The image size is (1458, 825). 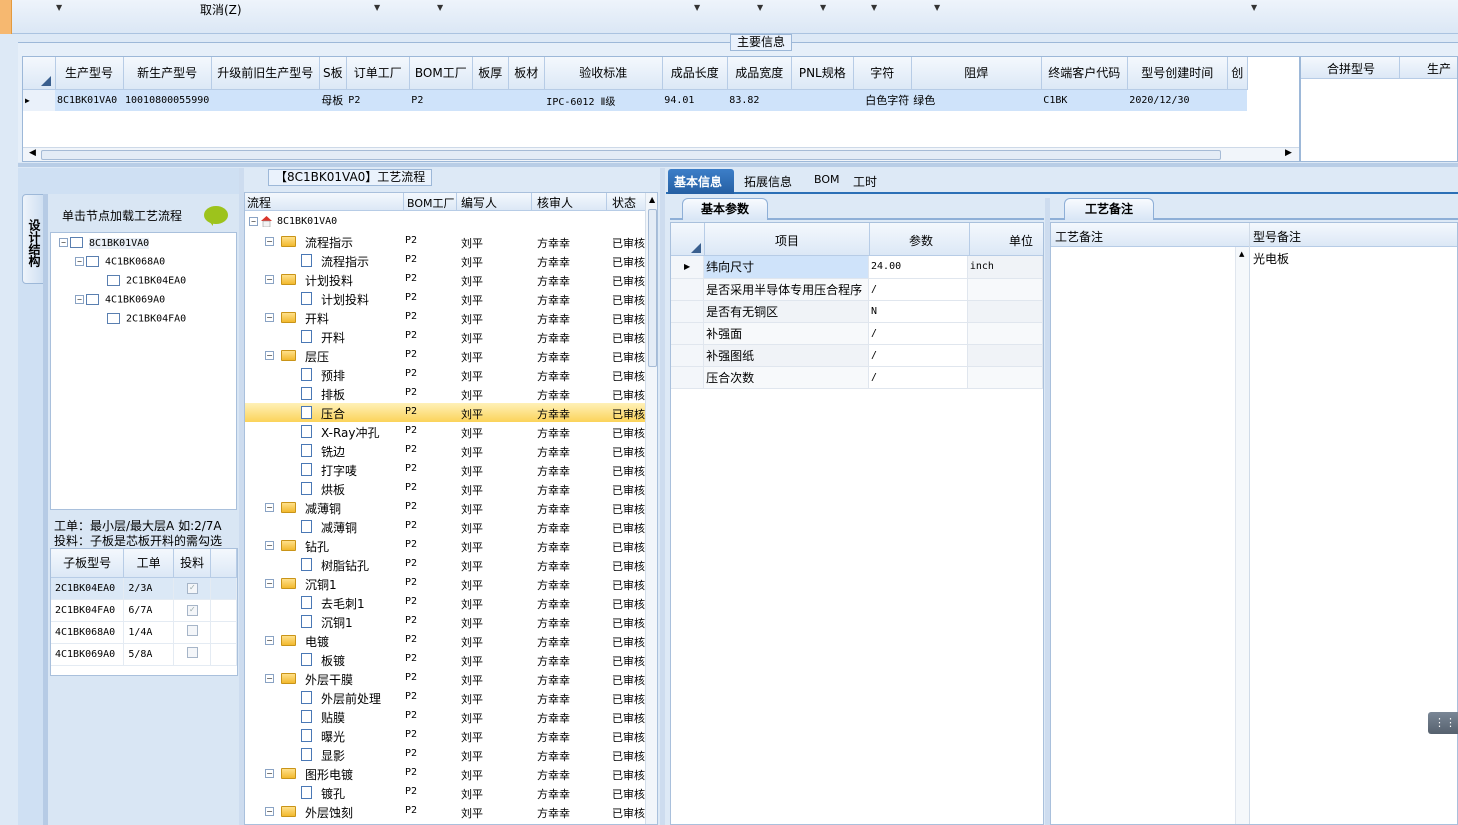 I want to click on tree-node: −4C1BK069A0, so click(x=120, y=300).